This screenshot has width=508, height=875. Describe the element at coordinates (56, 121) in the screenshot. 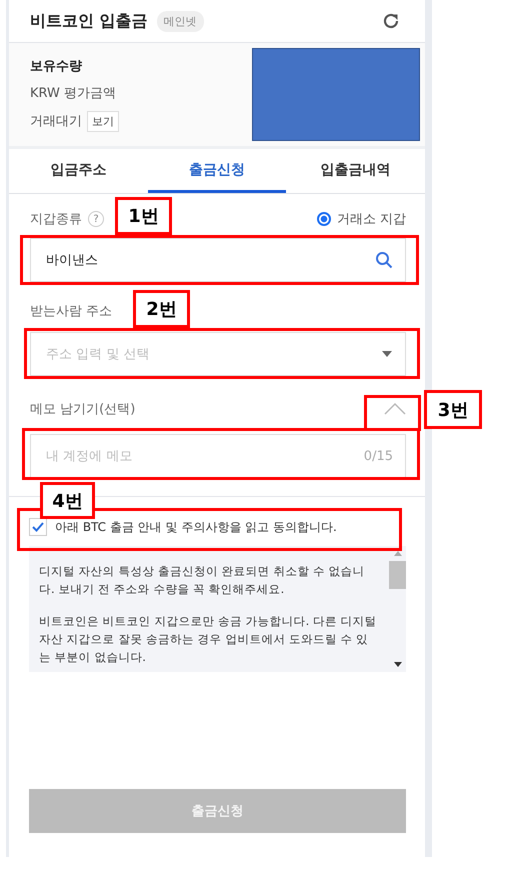

I see `summary-label: 거래대기` at that location.